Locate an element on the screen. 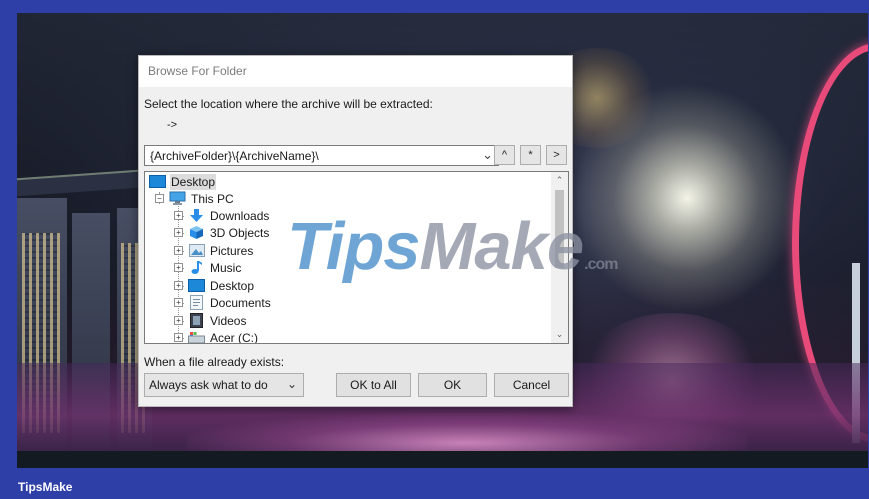 Image resolution: width=869 pixels, height=499 pixels. documents-icon is located at coordinates (196, 302).